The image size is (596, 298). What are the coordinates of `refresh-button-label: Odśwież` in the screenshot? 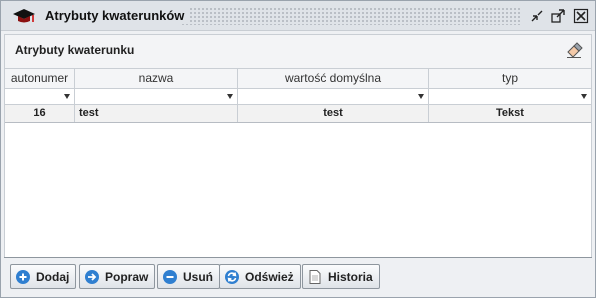 It's located at (269, 276).